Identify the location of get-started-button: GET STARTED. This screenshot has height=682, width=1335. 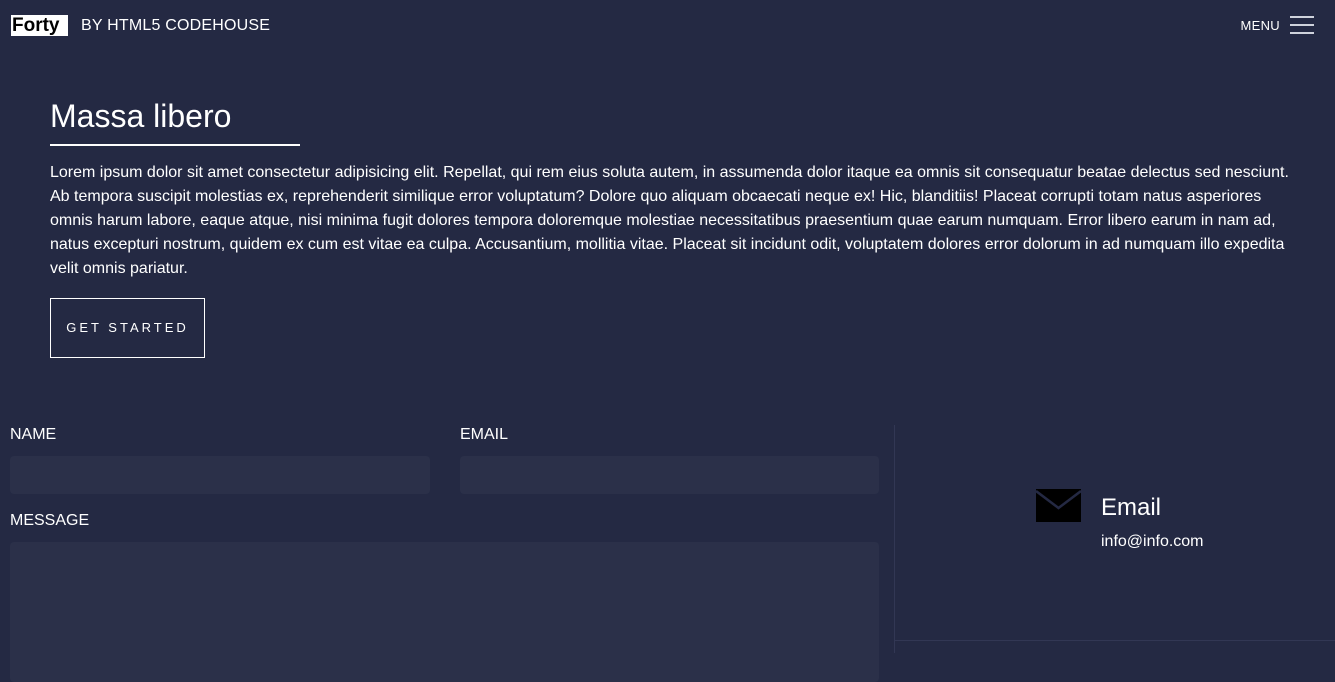
(127, 328).